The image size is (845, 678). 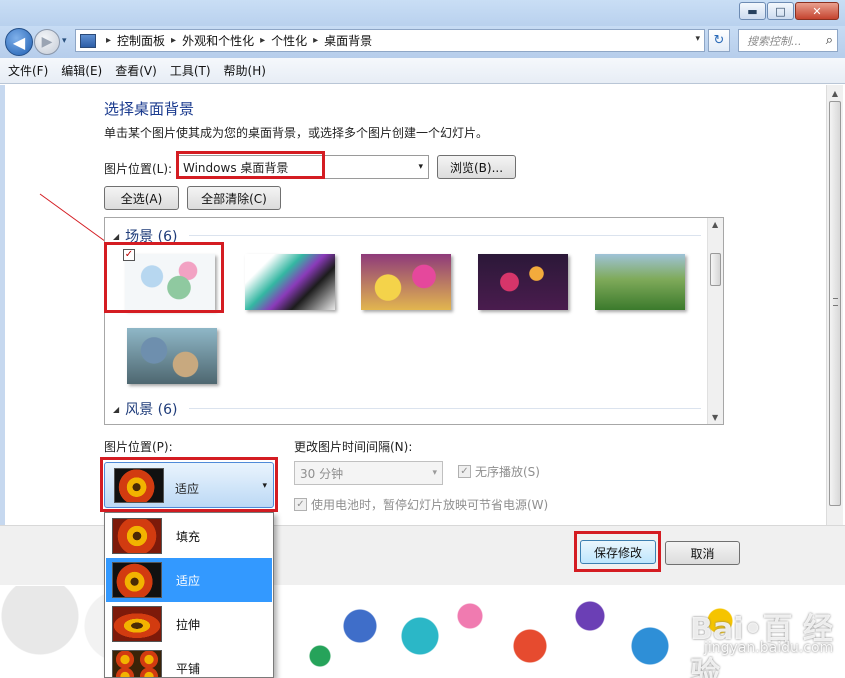 What do you see at coordinates (47, 42) in the screenshot?
I see `forward-button: ▶` at bounding box center [47, 42].